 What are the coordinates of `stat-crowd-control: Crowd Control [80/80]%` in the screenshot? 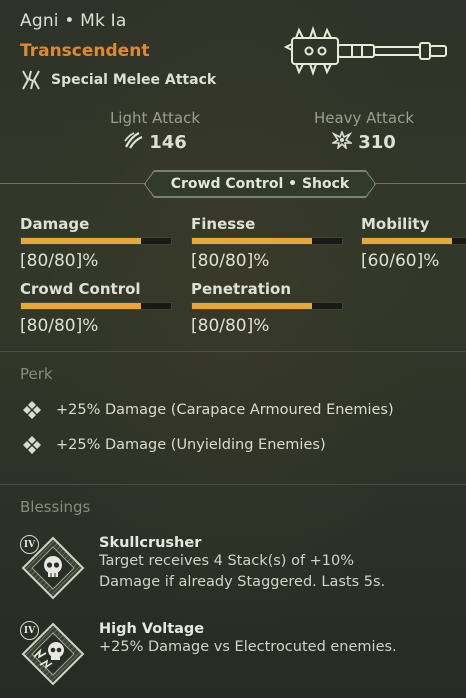 It's located at (97, 308).